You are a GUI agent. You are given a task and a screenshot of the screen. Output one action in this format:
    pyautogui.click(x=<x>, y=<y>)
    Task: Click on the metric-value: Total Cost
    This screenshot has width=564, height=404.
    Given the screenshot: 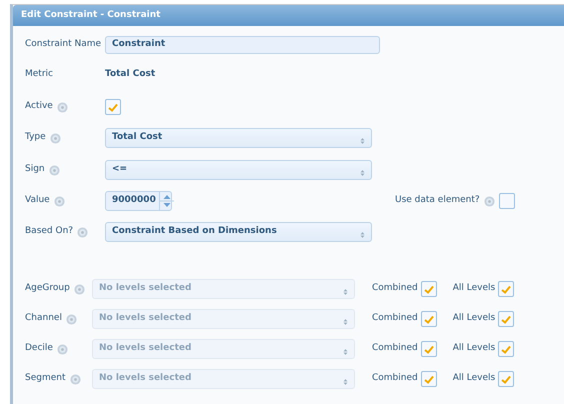 What is the action you would take?
    pyautogui.click(x=130, y=75)
    